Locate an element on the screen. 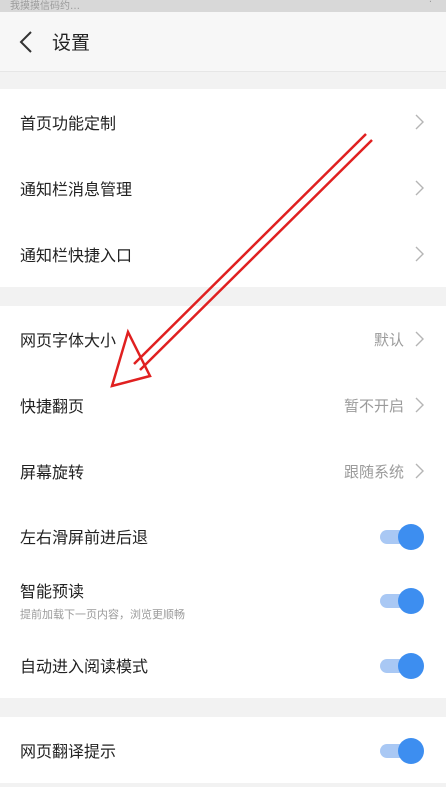  header: 设置 is located at coordinates (223, 42).